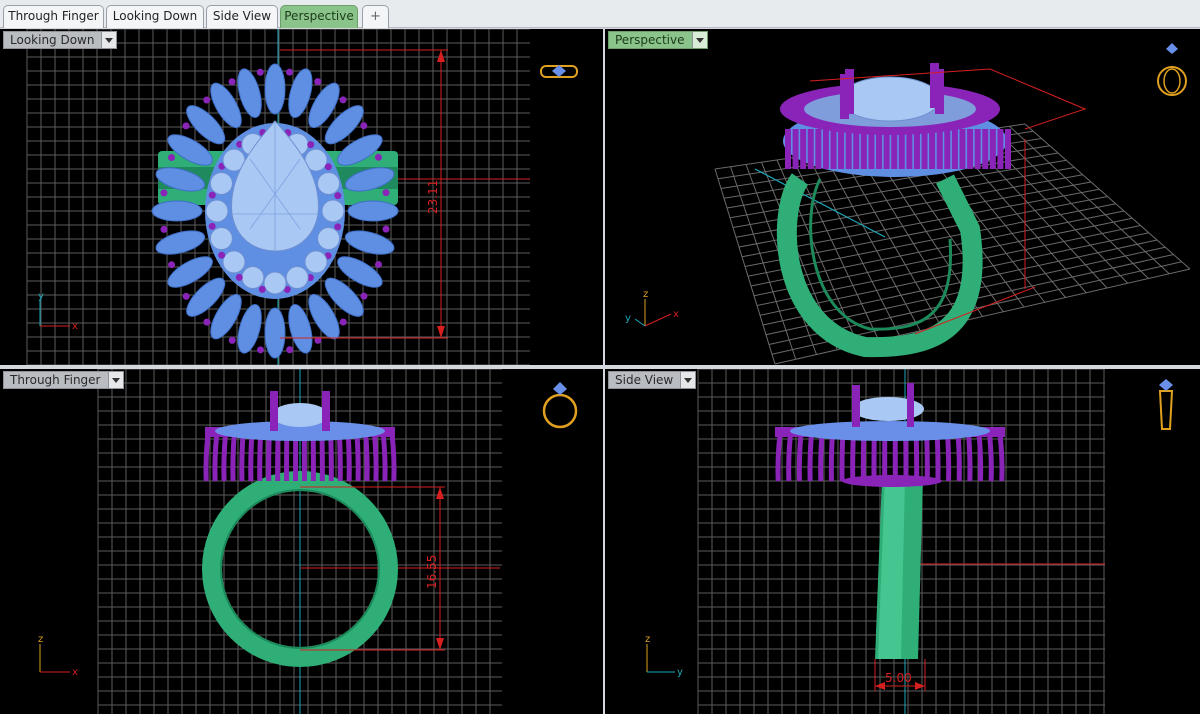  Describe the element at coordinates (559, 71) in the screenshot. I see `ring-top-view-icon` at that location.